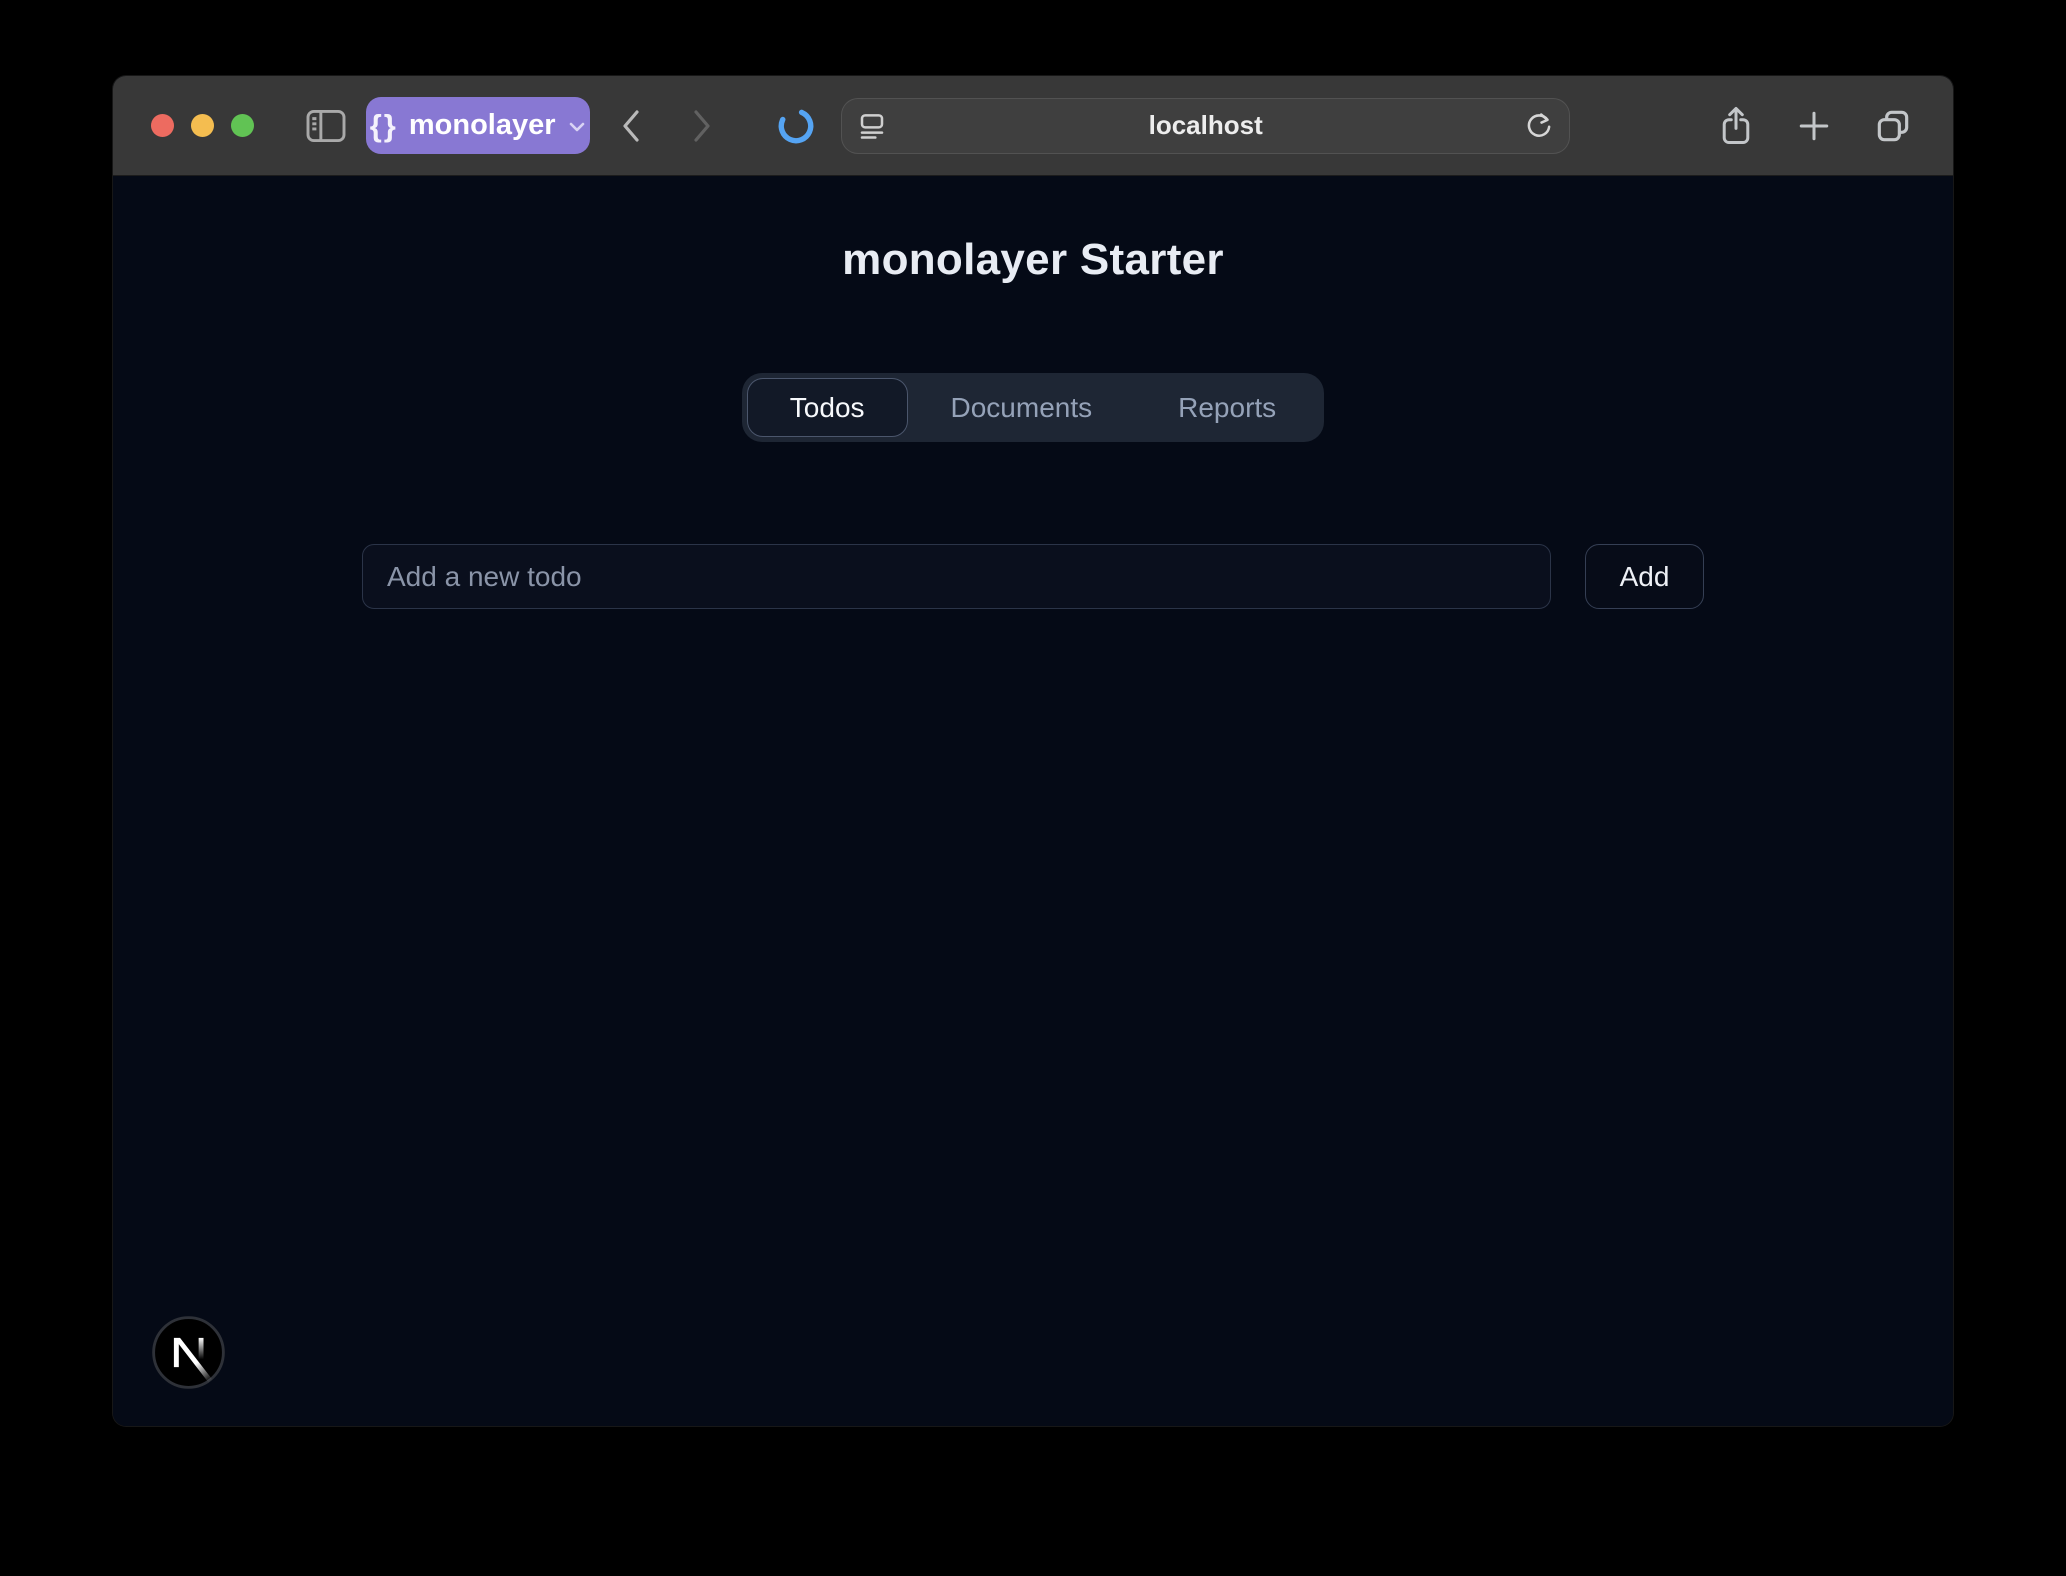  I want to click on chevron-right-icon, so click(702, 126).